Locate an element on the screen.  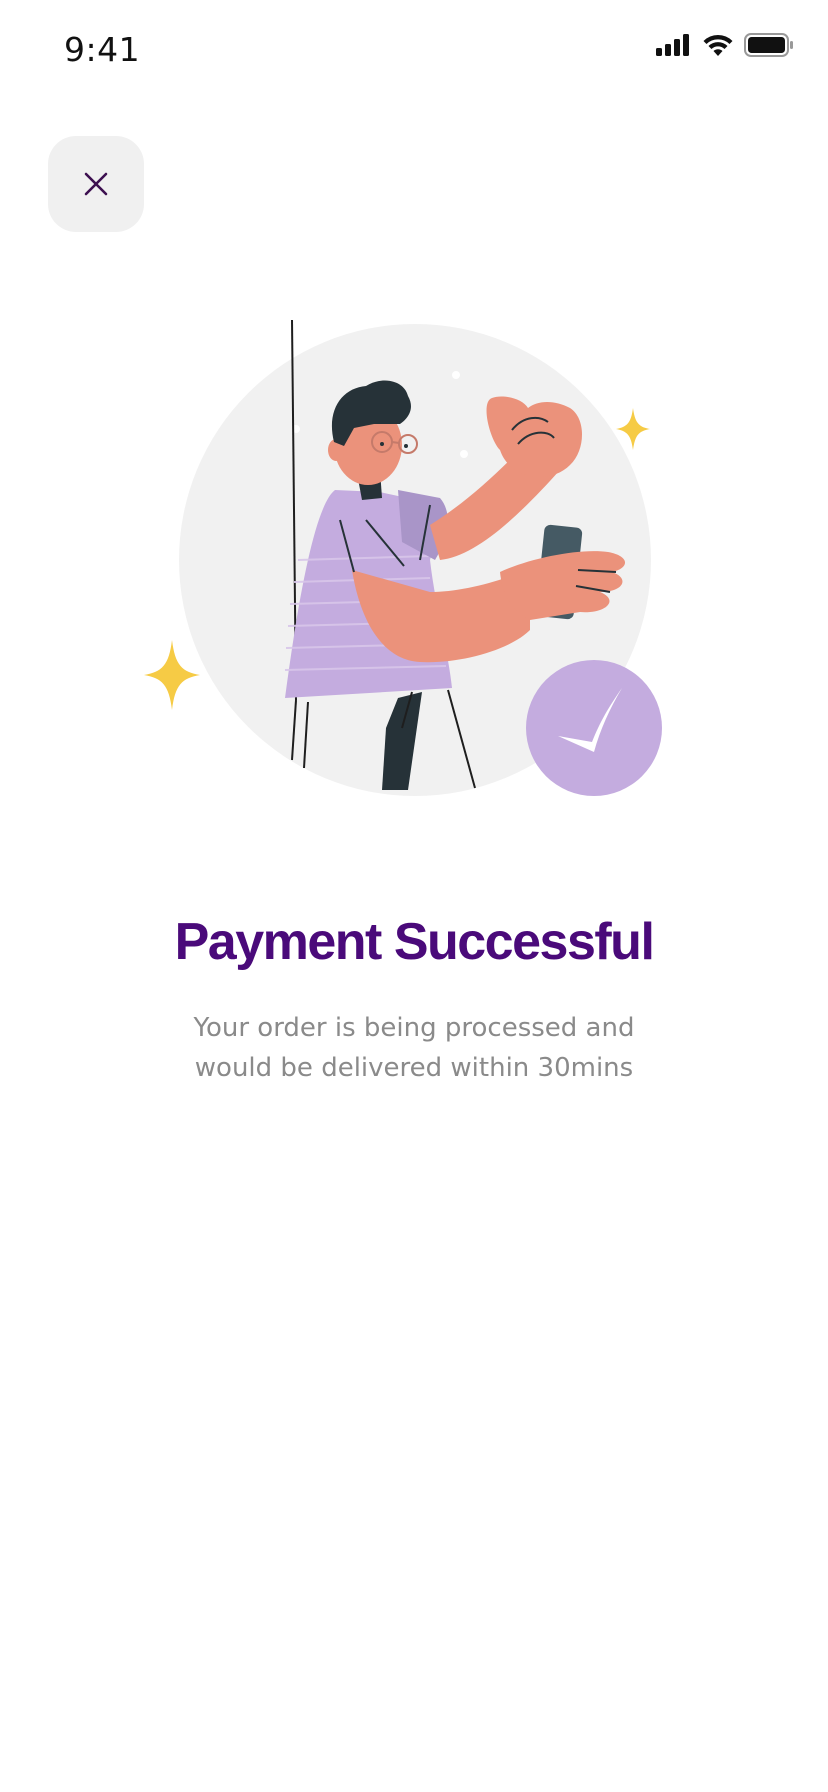
close-button is located at coordinates (96, 184).